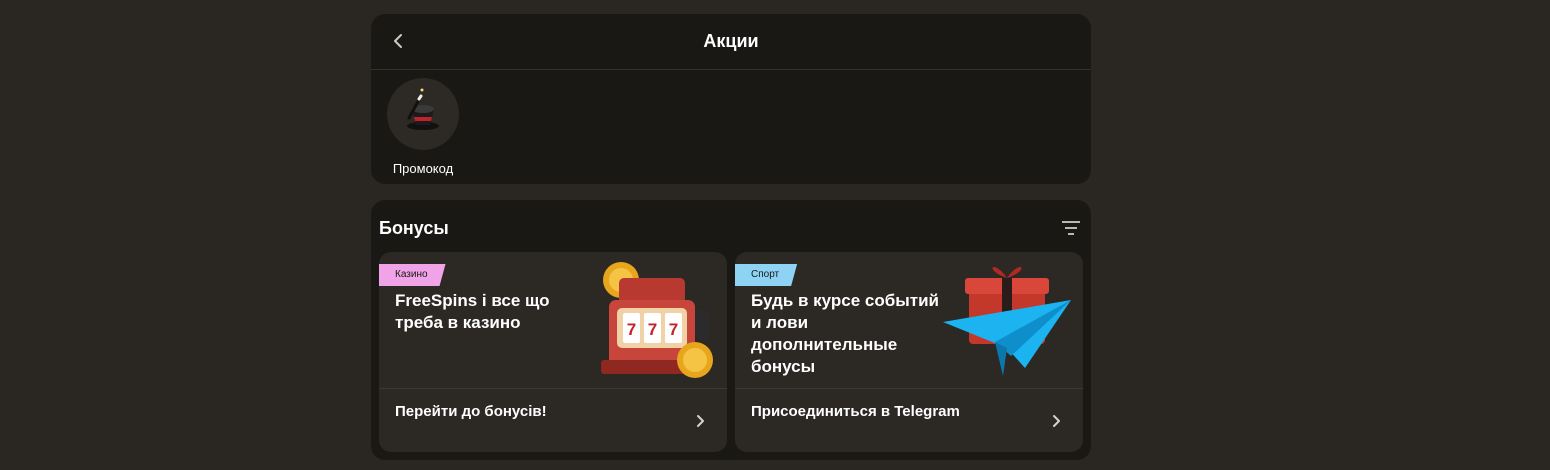  I want to click on card-action-link: Присоединиться в Telegram, so click(855, 411).